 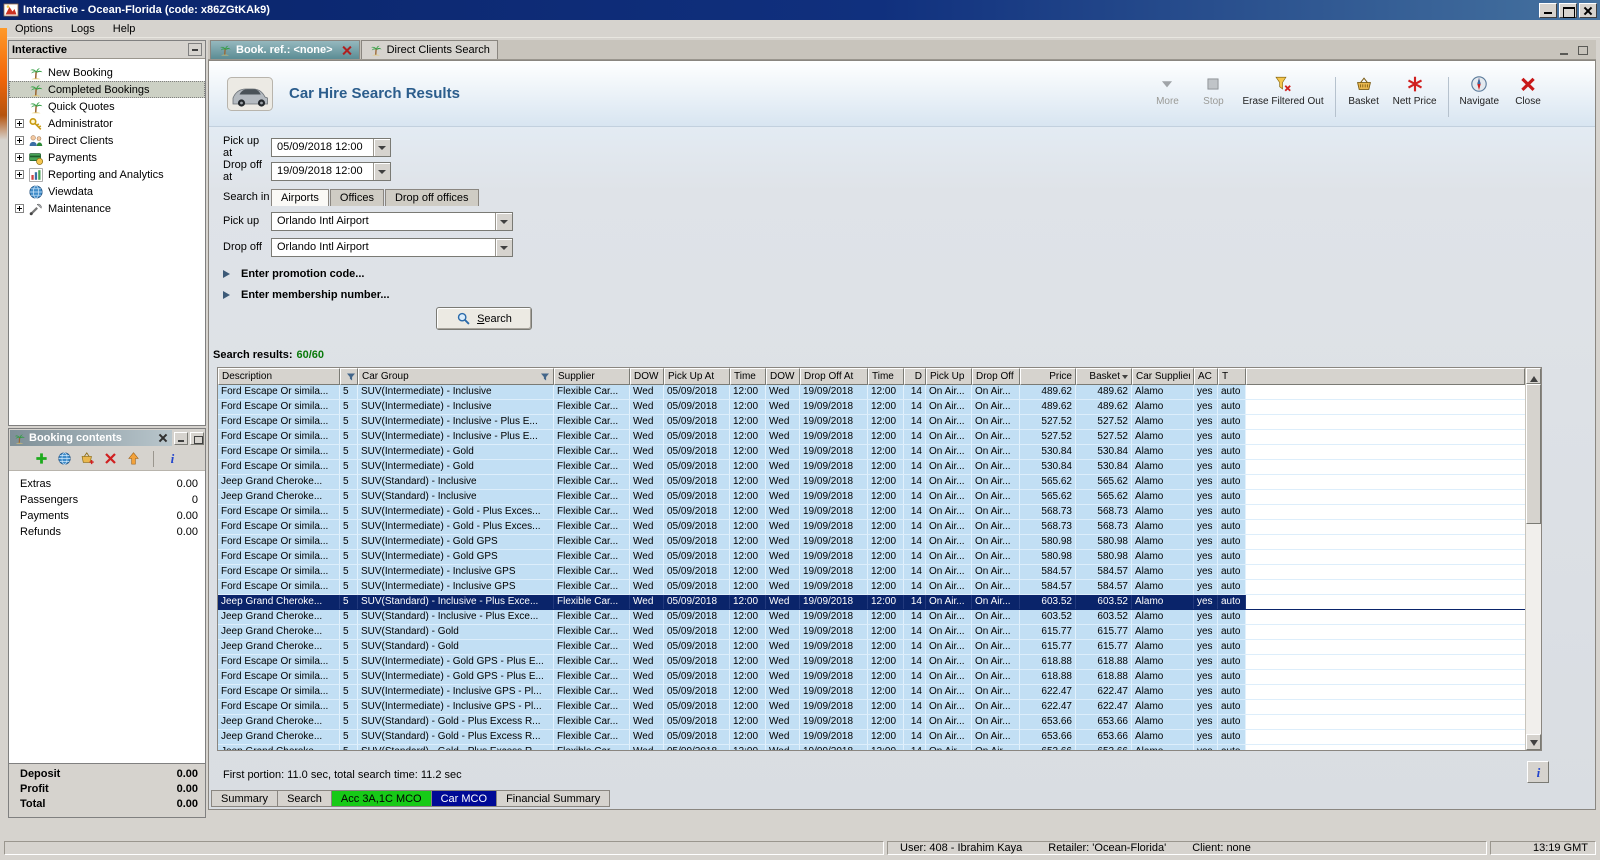 I want to click on sidebar-item-new-booking: New Booking, so click(x=107, y=72).